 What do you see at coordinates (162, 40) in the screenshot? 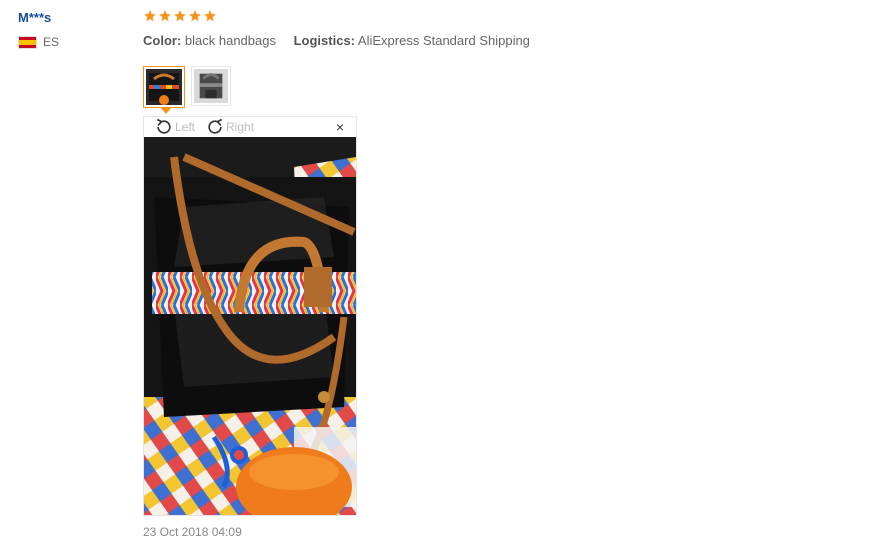
I see `color-label: Color:` at bounding box center [162, 40].